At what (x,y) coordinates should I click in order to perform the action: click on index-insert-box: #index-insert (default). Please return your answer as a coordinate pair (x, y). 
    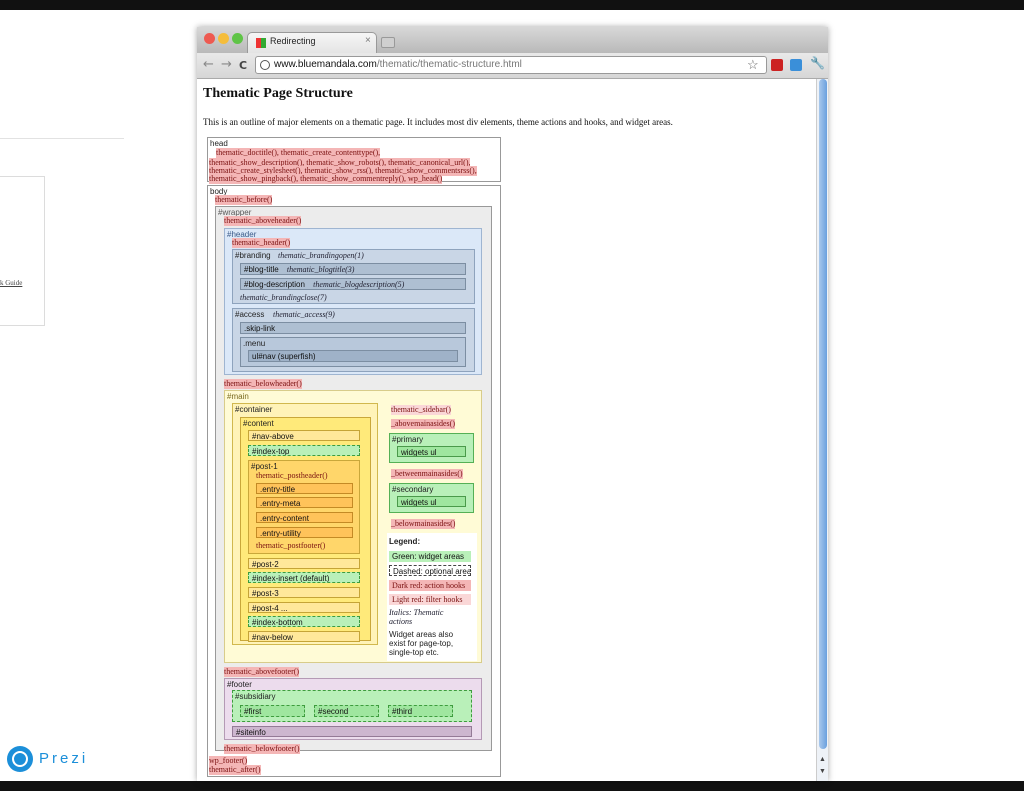
    Looking at the image, I should click on (304, 577).